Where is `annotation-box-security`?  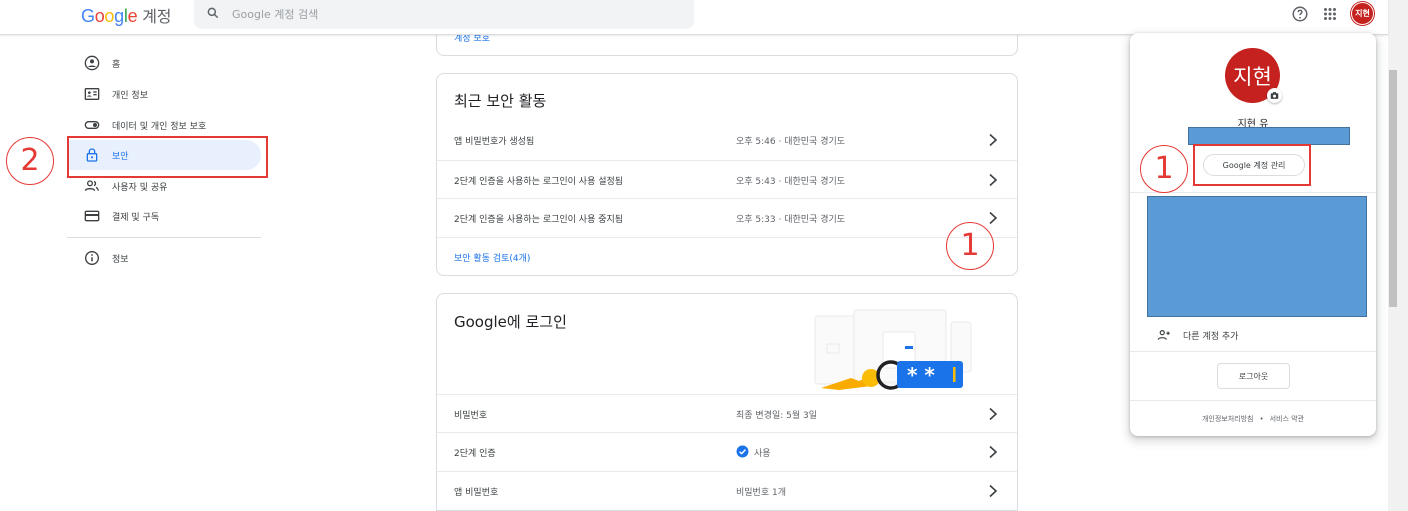 annotation-box-security is located at coordinates (167, 157).